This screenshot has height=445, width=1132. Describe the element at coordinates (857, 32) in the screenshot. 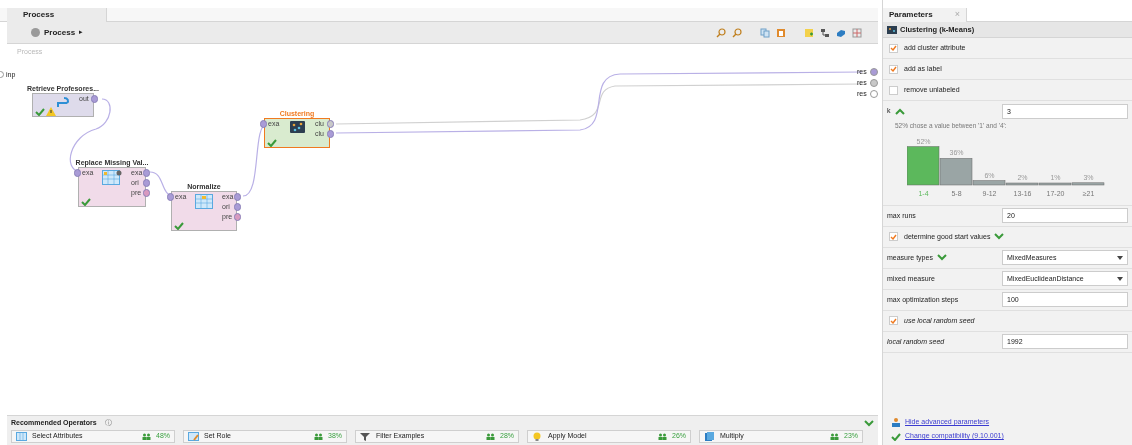

I see `grid-icon` at that location.